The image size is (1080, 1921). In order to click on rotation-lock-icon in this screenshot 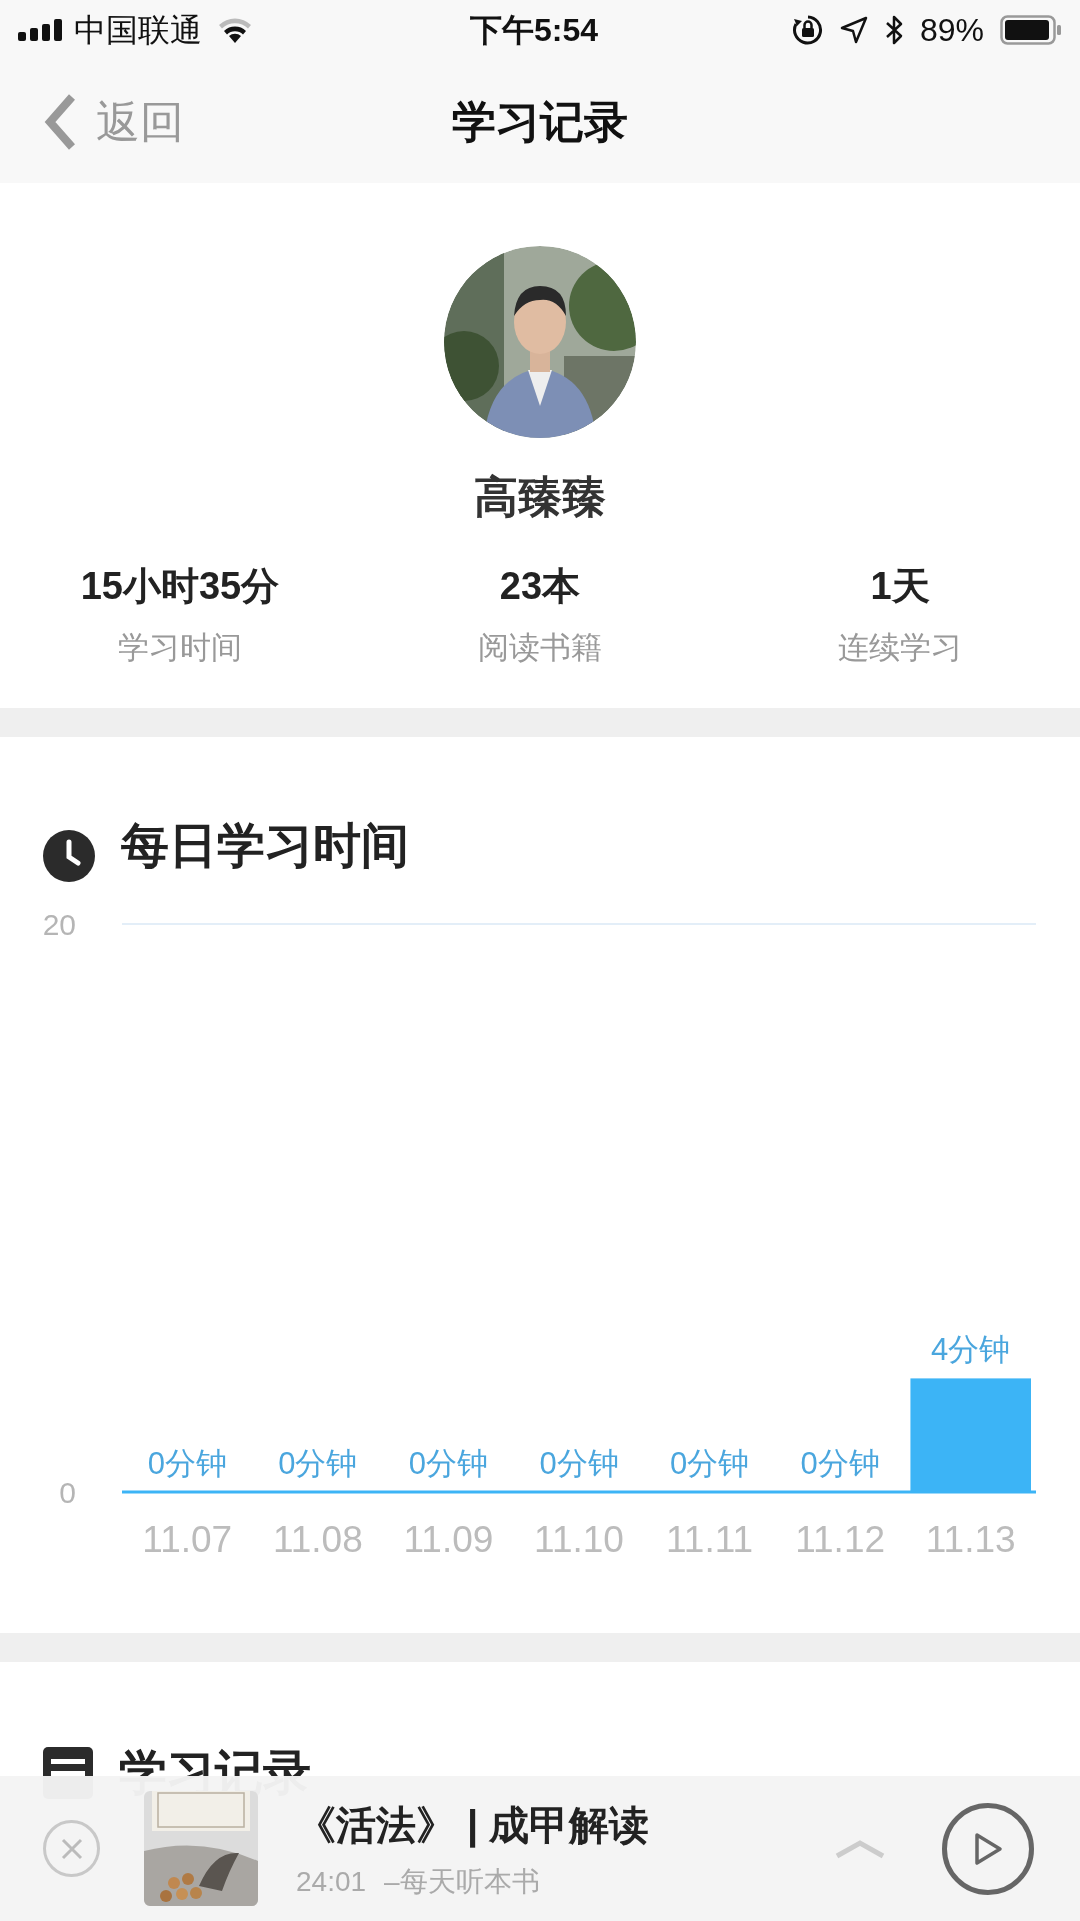, I will do `click(807, 30)`.